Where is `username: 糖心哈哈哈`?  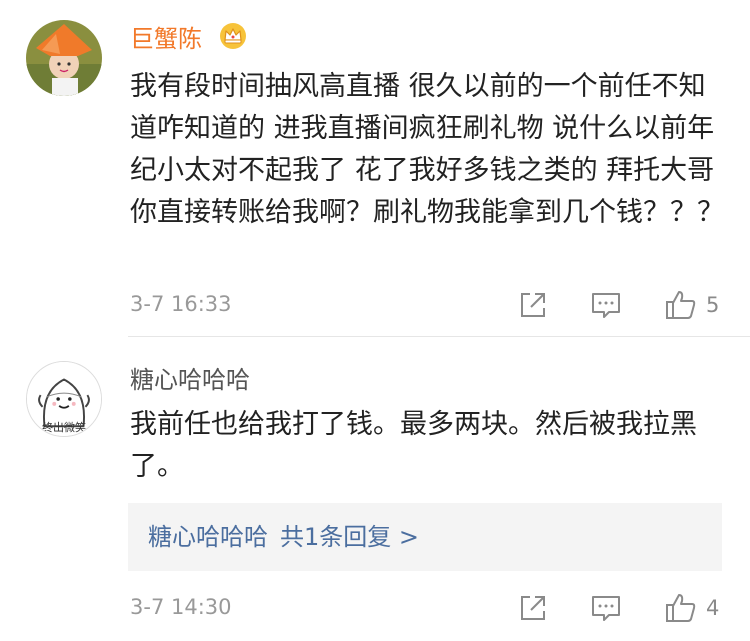 username: 糖心哈哈哈 is located at coordinates (190, 380).